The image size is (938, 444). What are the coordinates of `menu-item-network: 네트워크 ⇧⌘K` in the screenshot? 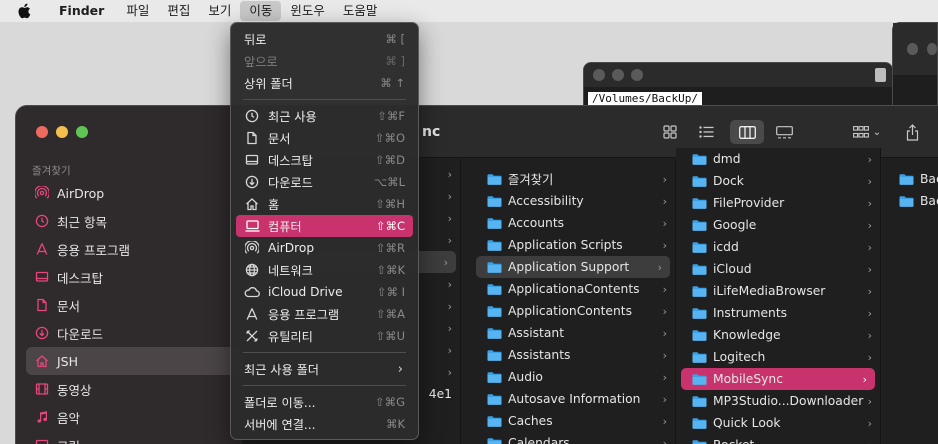 It's located at (324, 270).